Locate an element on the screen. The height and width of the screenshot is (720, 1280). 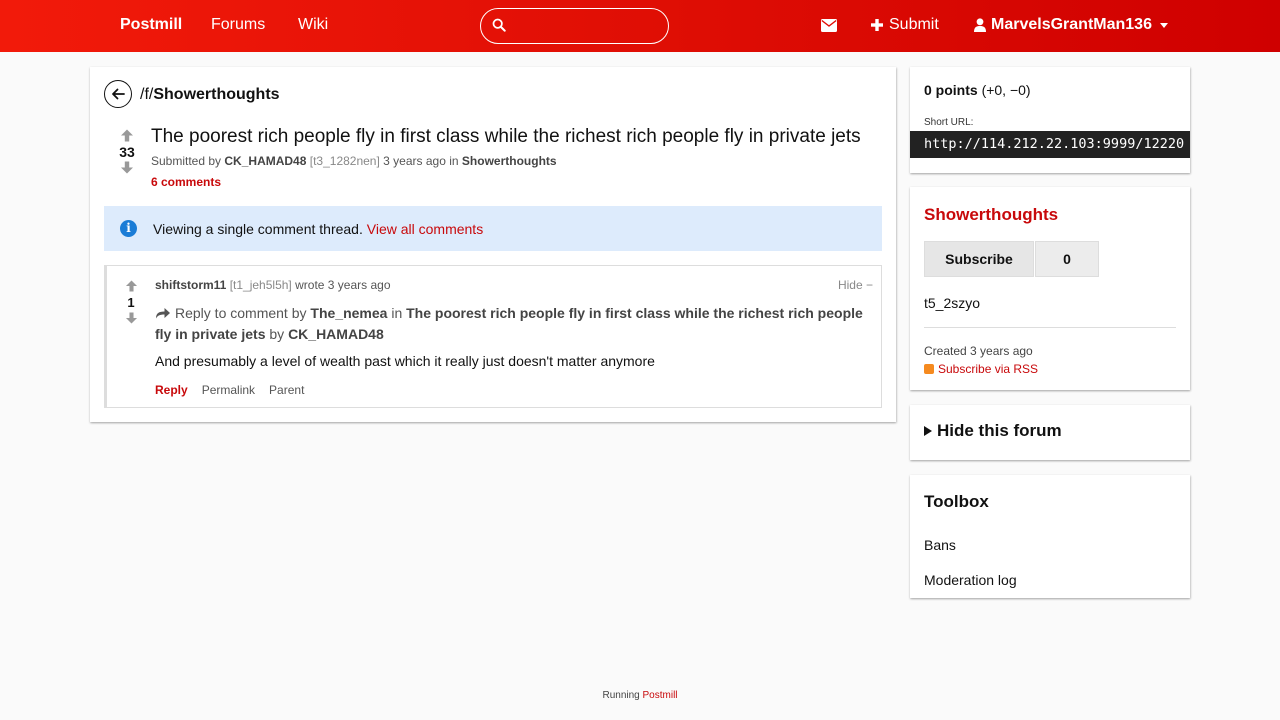
reply-prefix: Reply to comment by is located at coordinates (241, 313).